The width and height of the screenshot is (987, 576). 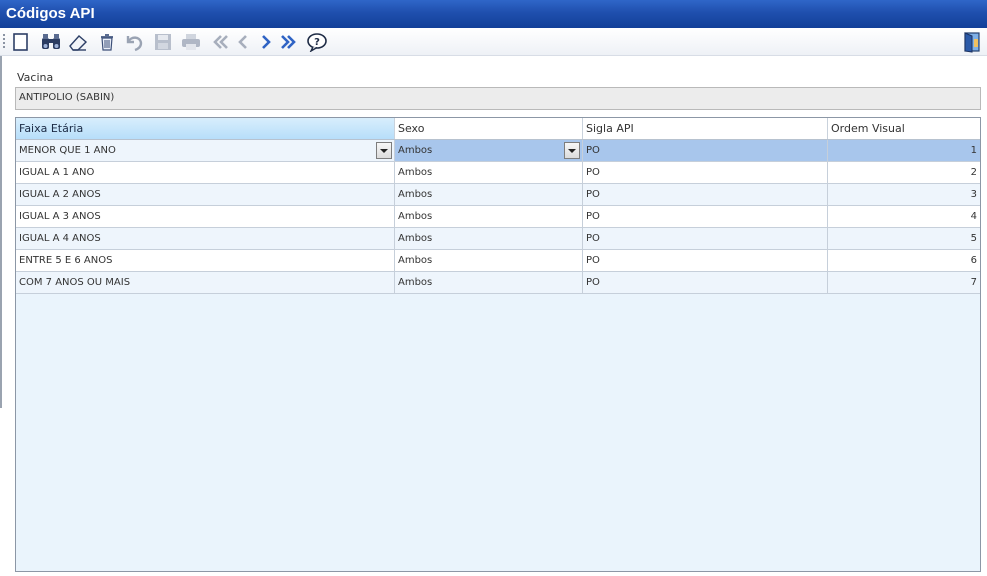 What do you see at coordinates (35, 77) in the screenshot?
I see `vacina-label: Vacina` at bounding box center [35, 77].